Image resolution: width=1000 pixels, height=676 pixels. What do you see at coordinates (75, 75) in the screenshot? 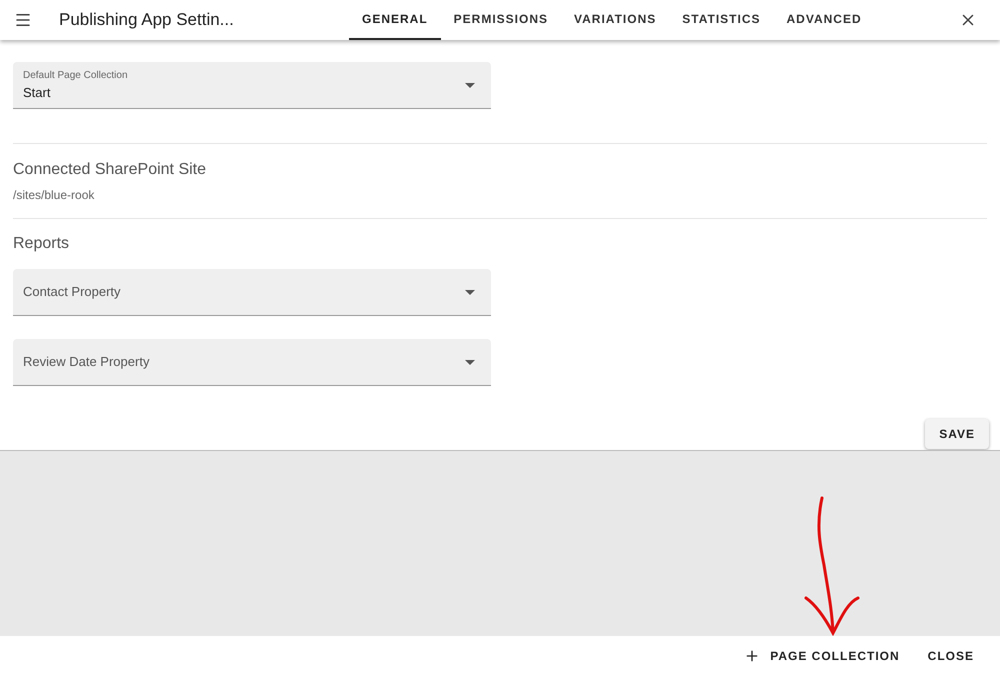
I see `field-label: Default Page Collection` at bounding box center [75, 75].